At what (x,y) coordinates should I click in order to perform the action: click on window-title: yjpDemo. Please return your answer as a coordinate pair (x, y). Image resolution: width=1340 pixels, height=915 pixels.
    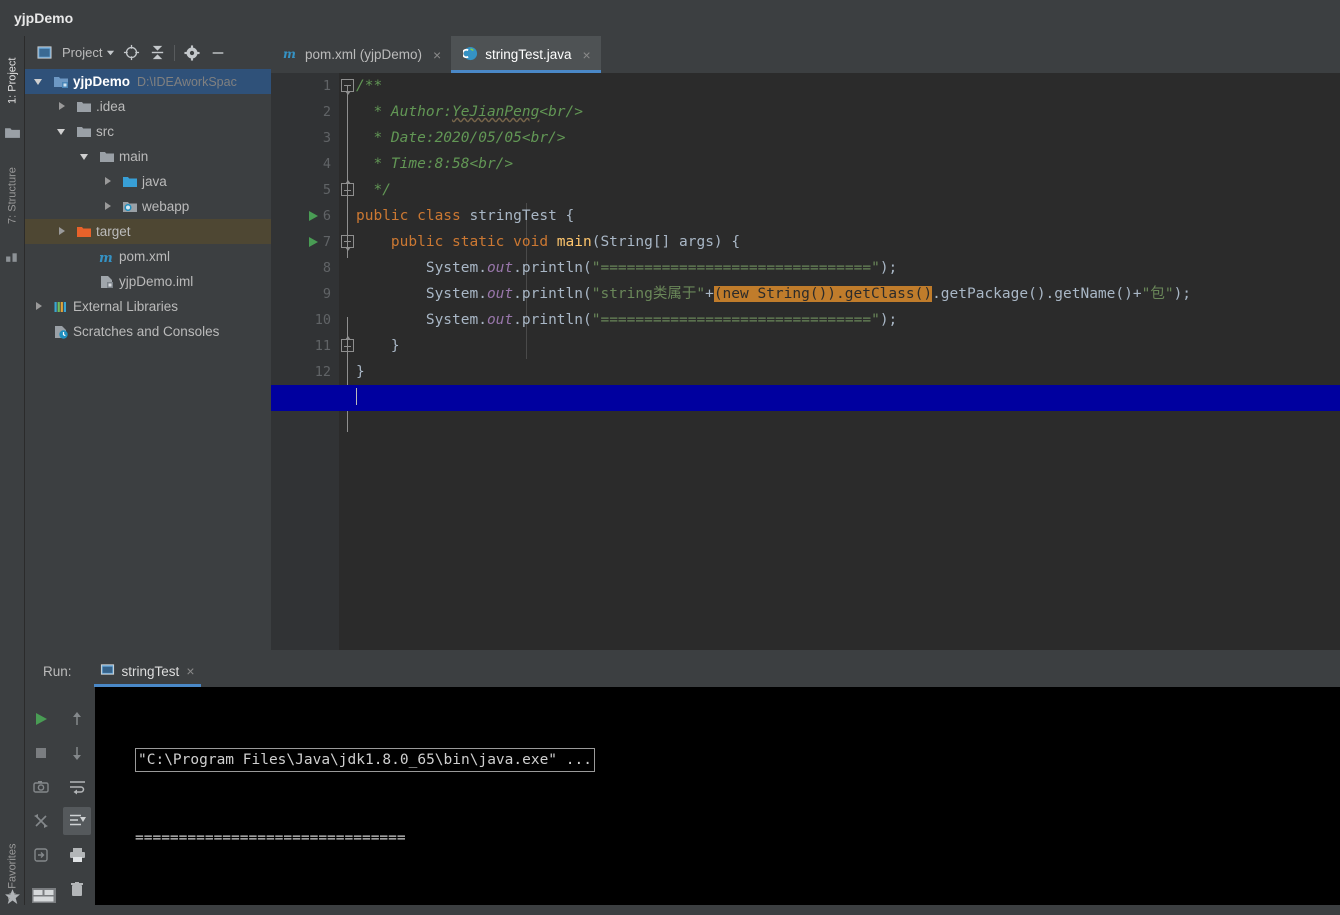
    Looking at the image, I should click on (44, 18).